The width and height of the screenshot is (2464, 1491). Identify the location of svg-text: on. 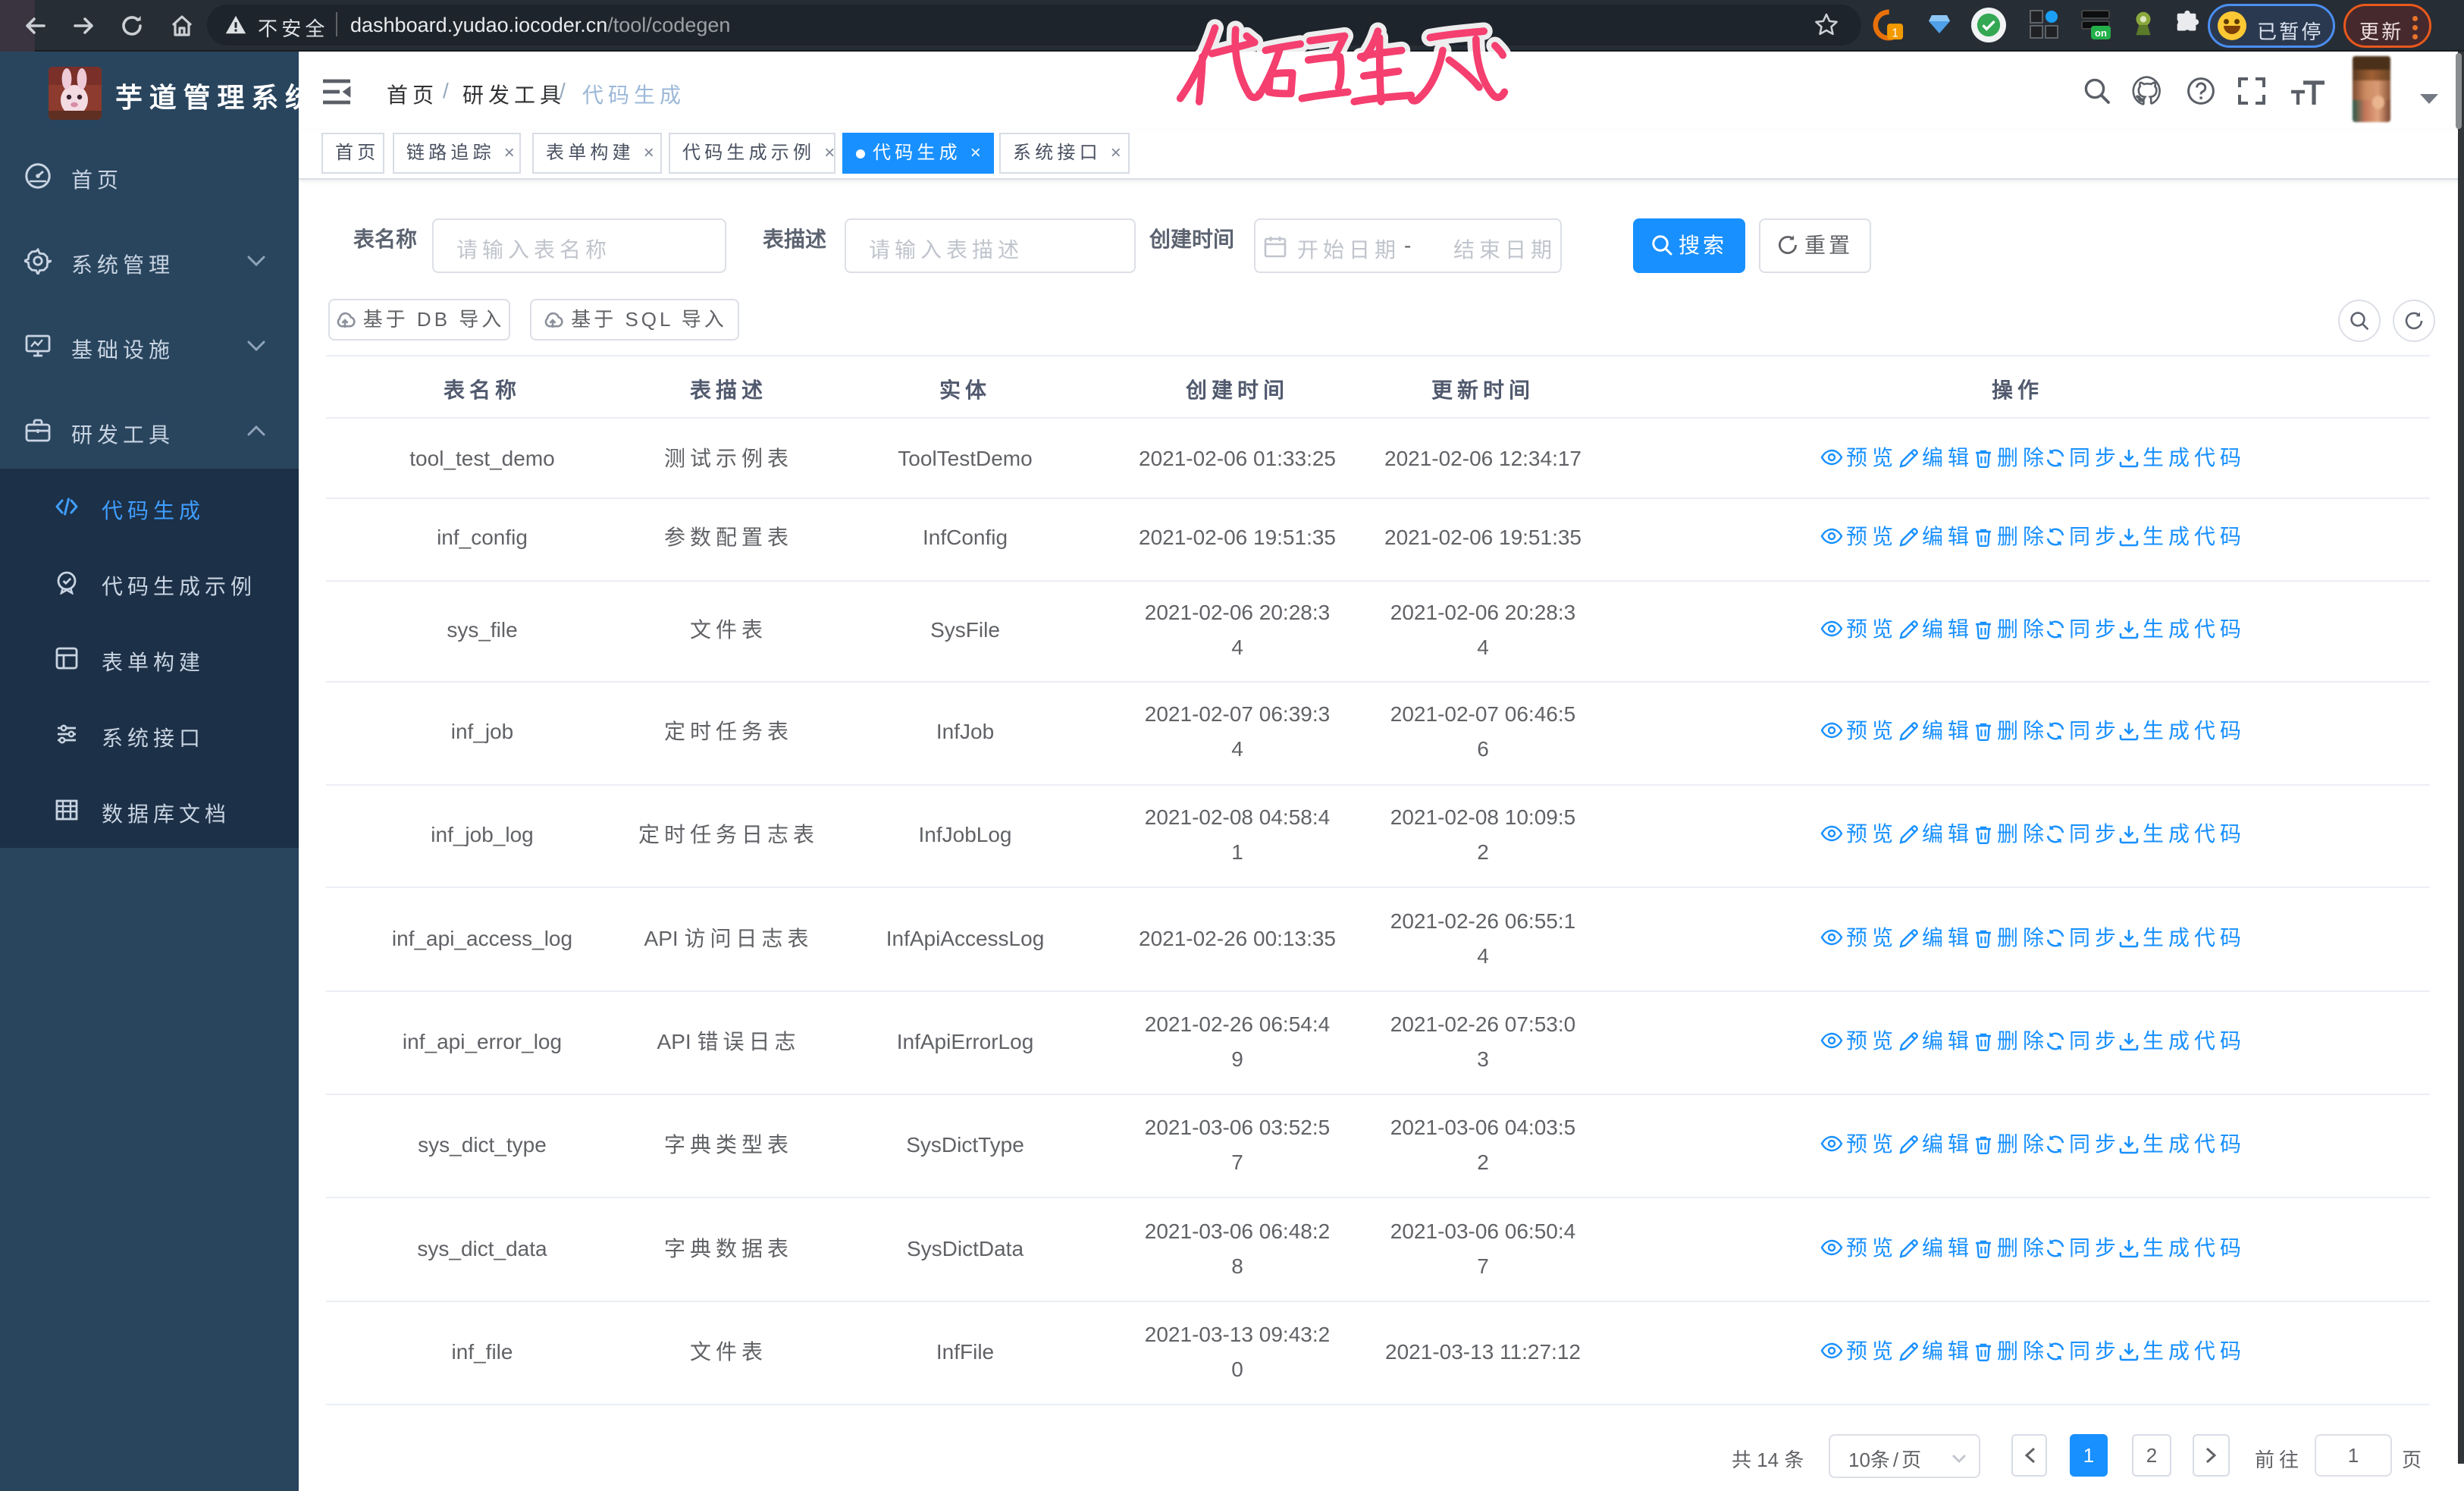
(2101, 33).